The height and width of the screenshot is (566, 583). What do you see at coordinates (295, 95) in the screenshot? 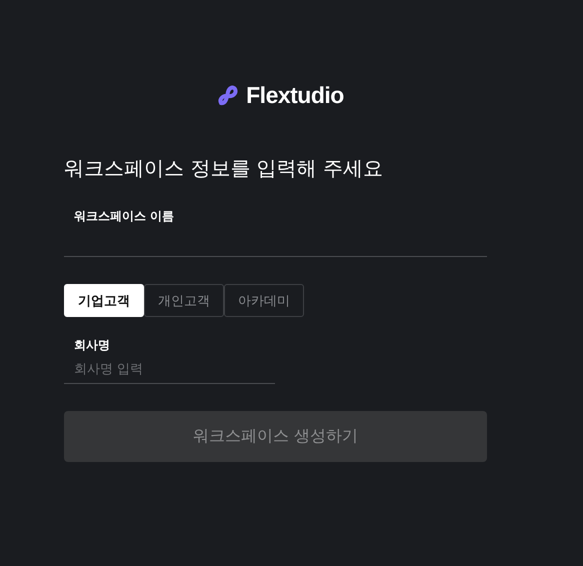
I see `logo-text: Flextudio` at bounding box center [295, 95].